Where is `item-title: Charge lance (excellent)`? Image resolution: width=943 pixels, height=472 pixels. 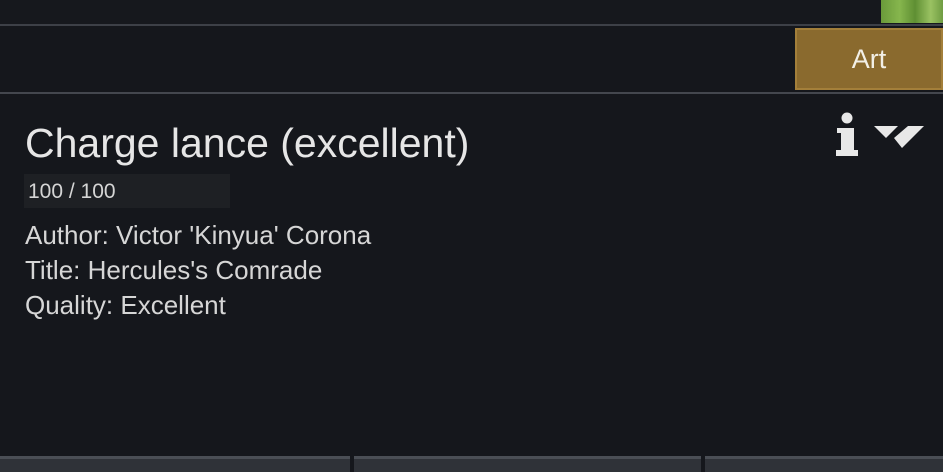 item-title: Charge lance (excellent) is located at coordinates (247, 143).